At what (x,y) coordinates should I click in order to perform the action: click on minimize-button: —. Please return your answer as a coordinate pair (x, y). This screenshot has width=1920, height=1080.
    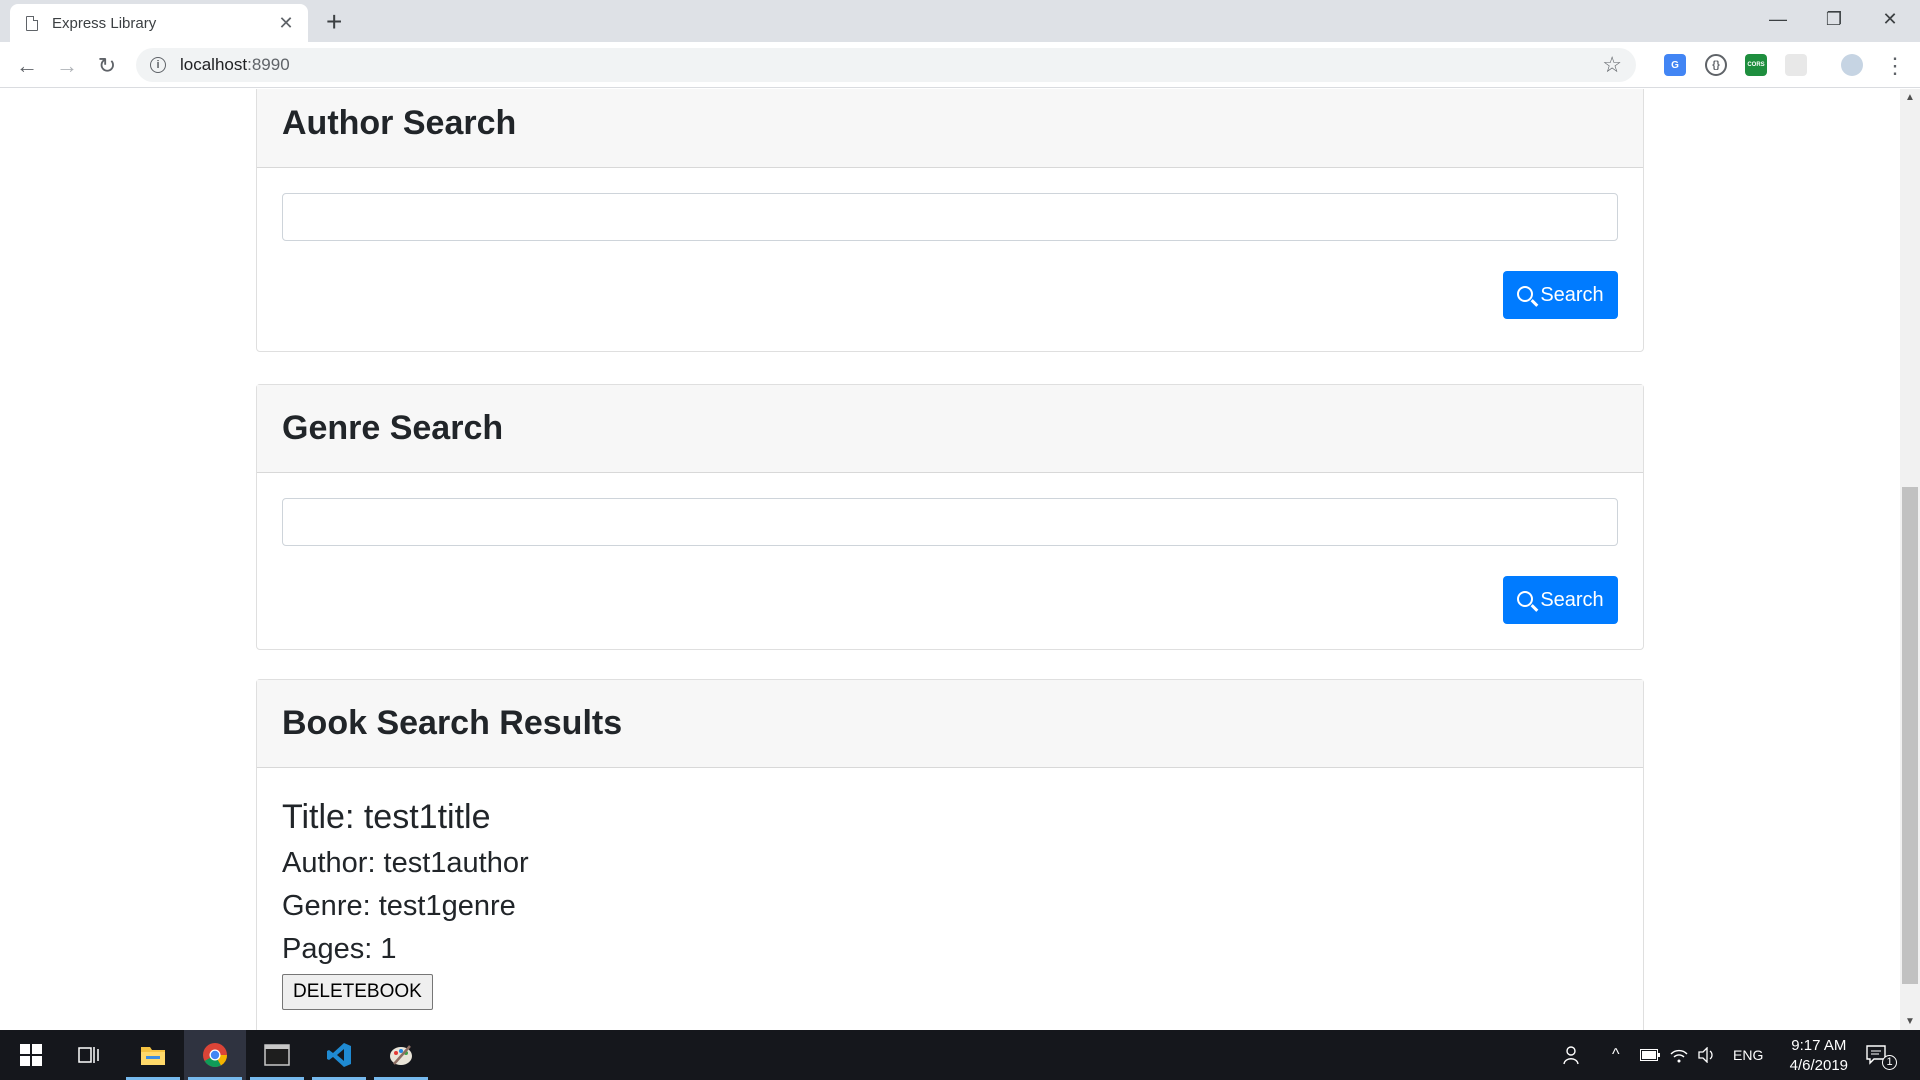
    Looking at the image, I should click on (1778, 19).